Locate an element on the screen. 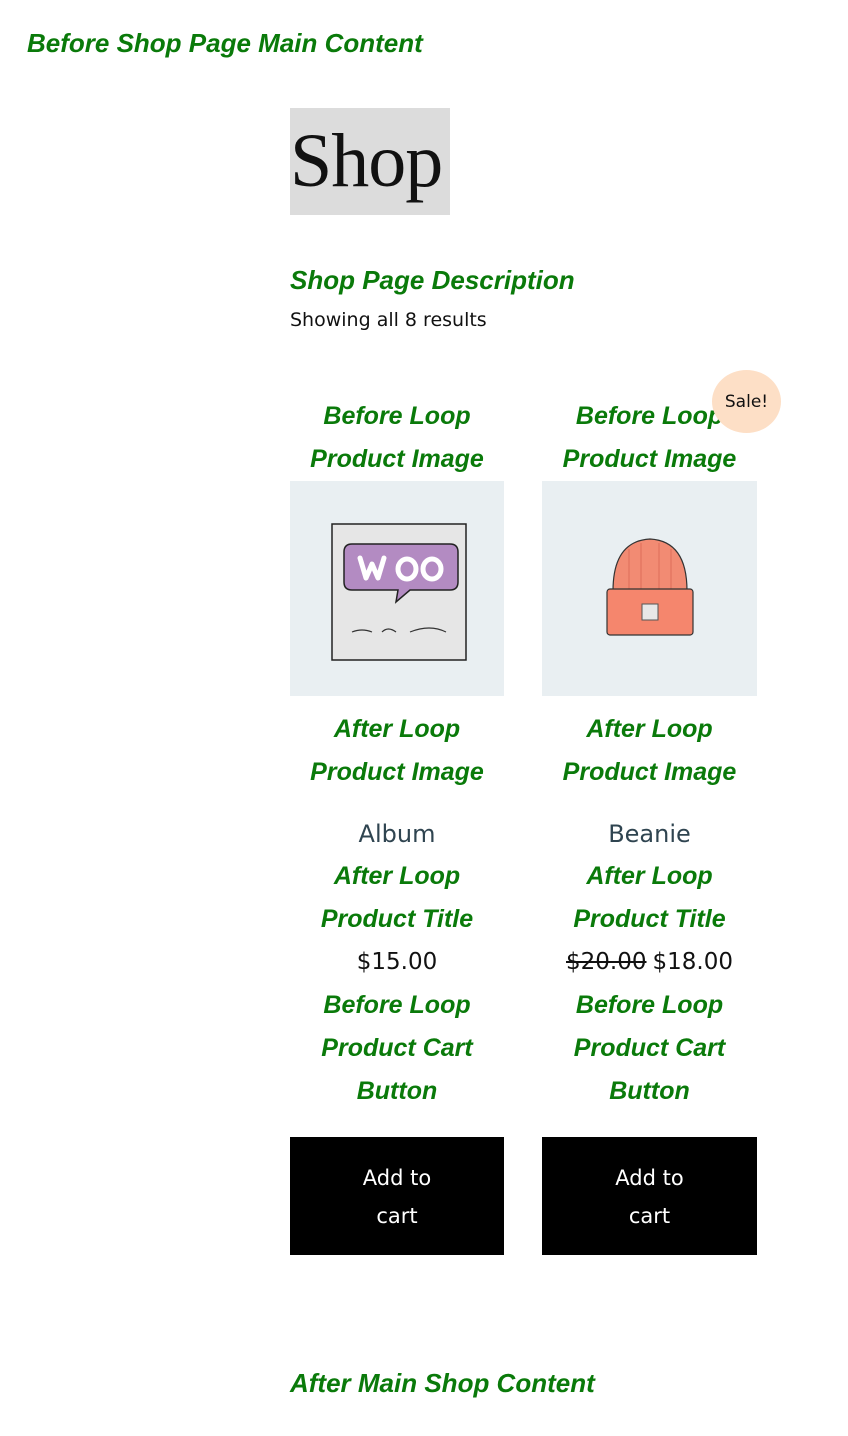 This screenshot has height=1436, width=848. product-price-album: $15.00 is located at coordinates (397, 962).